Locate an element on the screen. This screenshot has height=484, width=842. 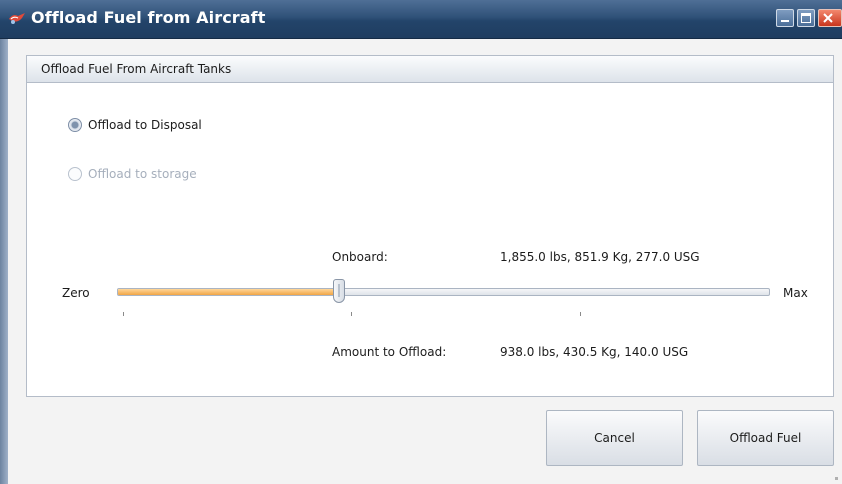
slider-max-label: Max is located at coordinates (795, 293).